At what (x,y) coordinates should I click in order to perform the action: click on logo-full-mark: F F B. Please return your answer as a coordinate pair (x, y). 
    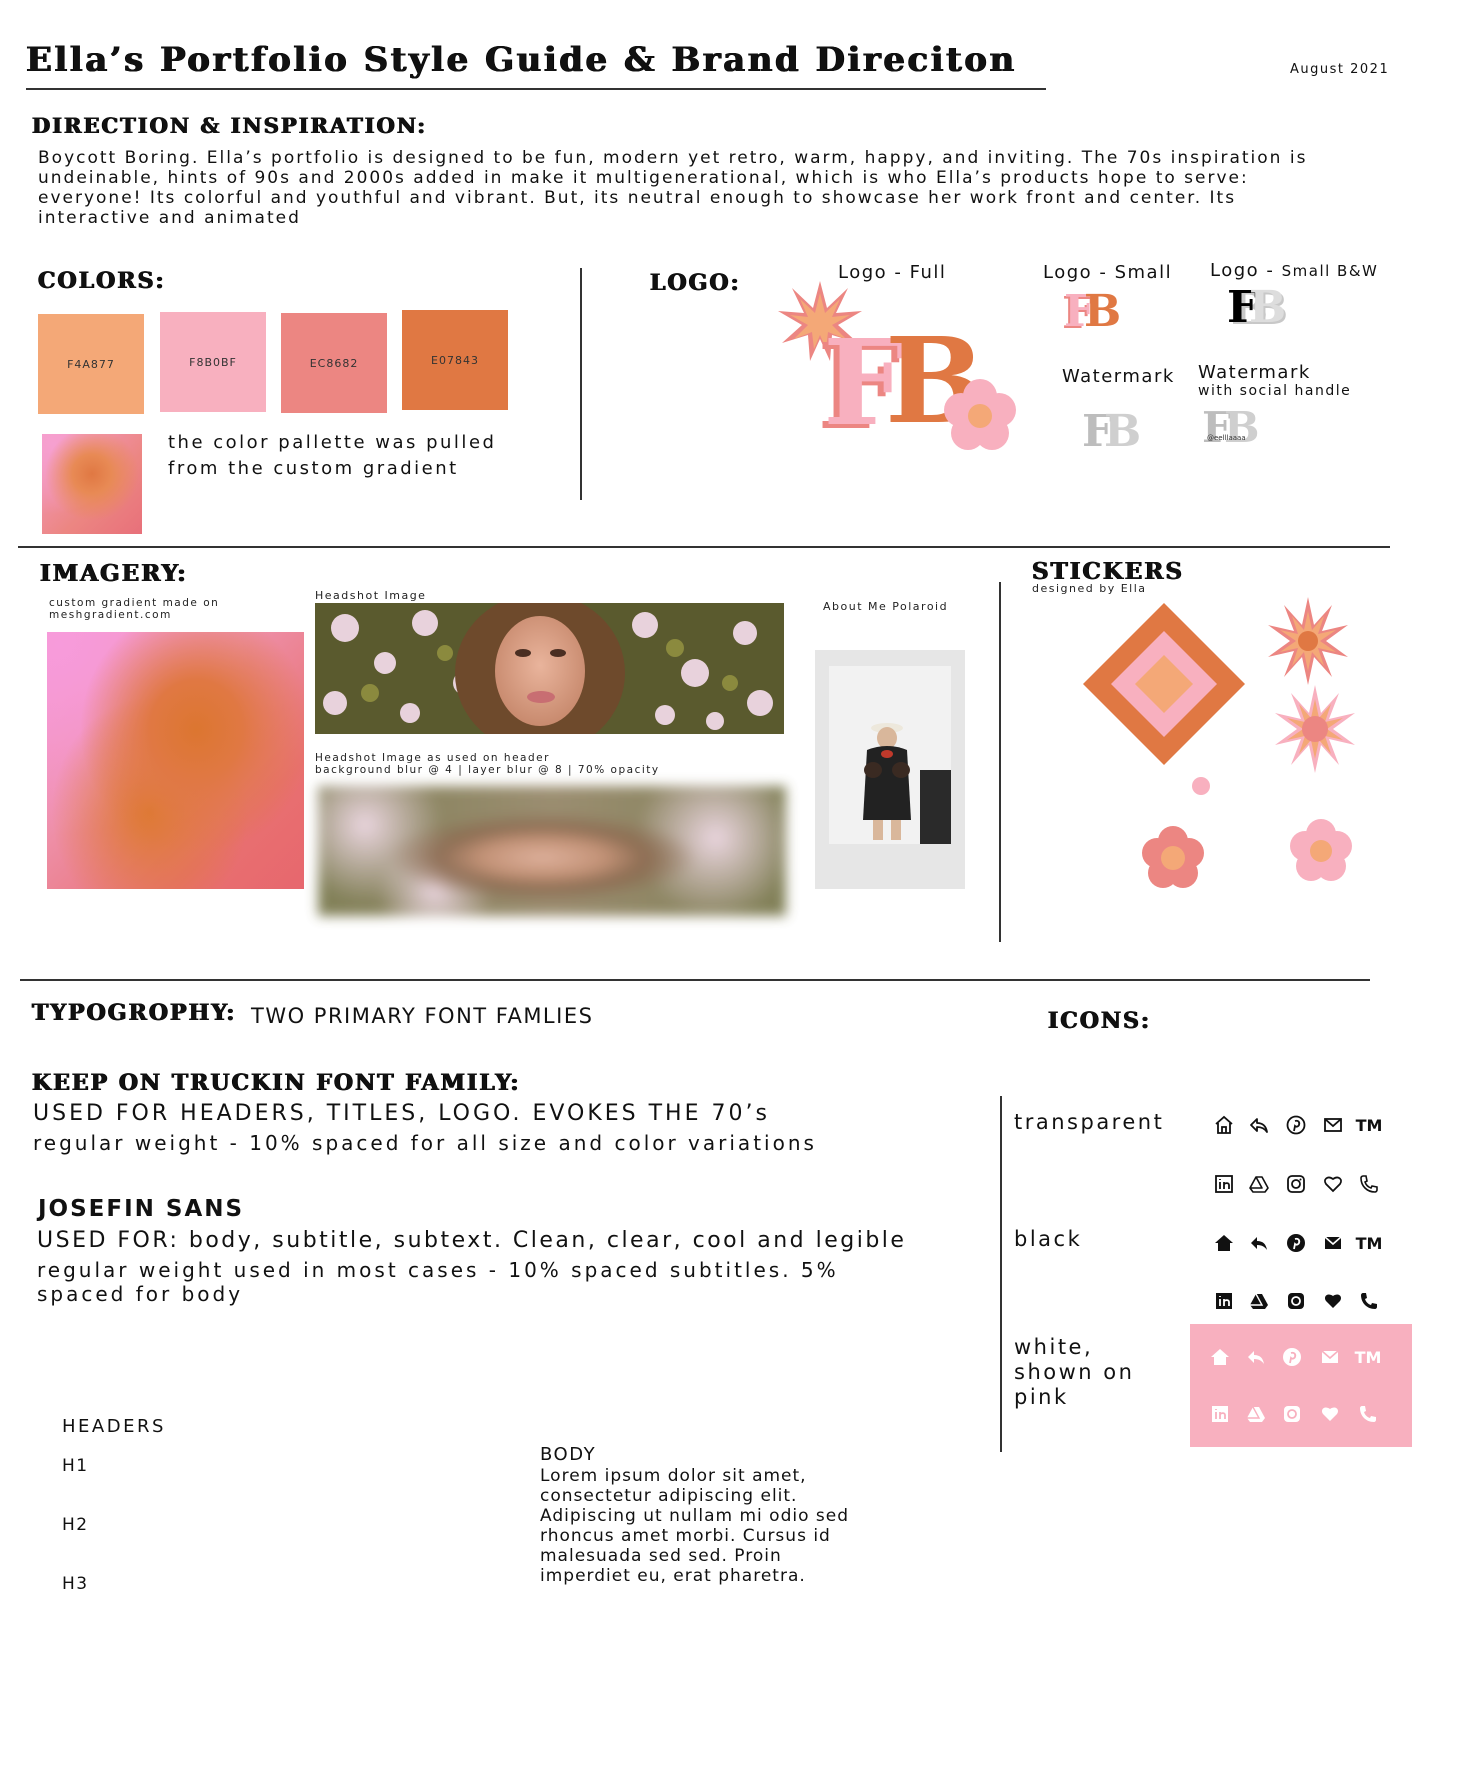
    Looking at the image, I should click on (897, 368).